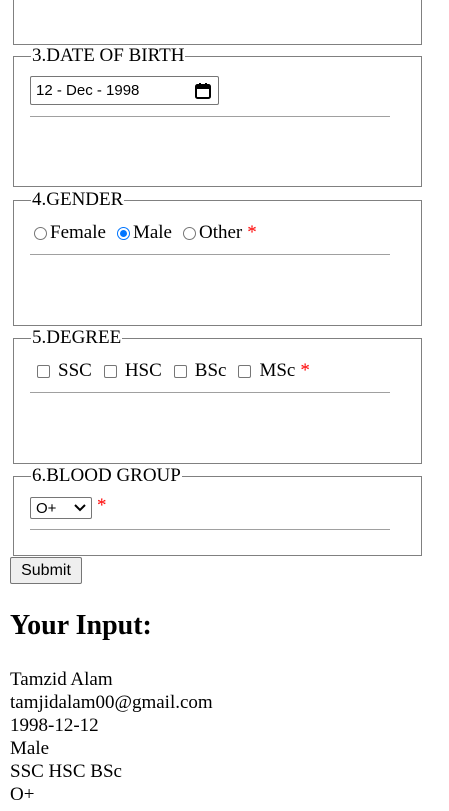  What do you see at coordinates (75, 370) in the screenshot?
I see `checkbox-label-ssc: SSC` at bounding box center [75, 370].